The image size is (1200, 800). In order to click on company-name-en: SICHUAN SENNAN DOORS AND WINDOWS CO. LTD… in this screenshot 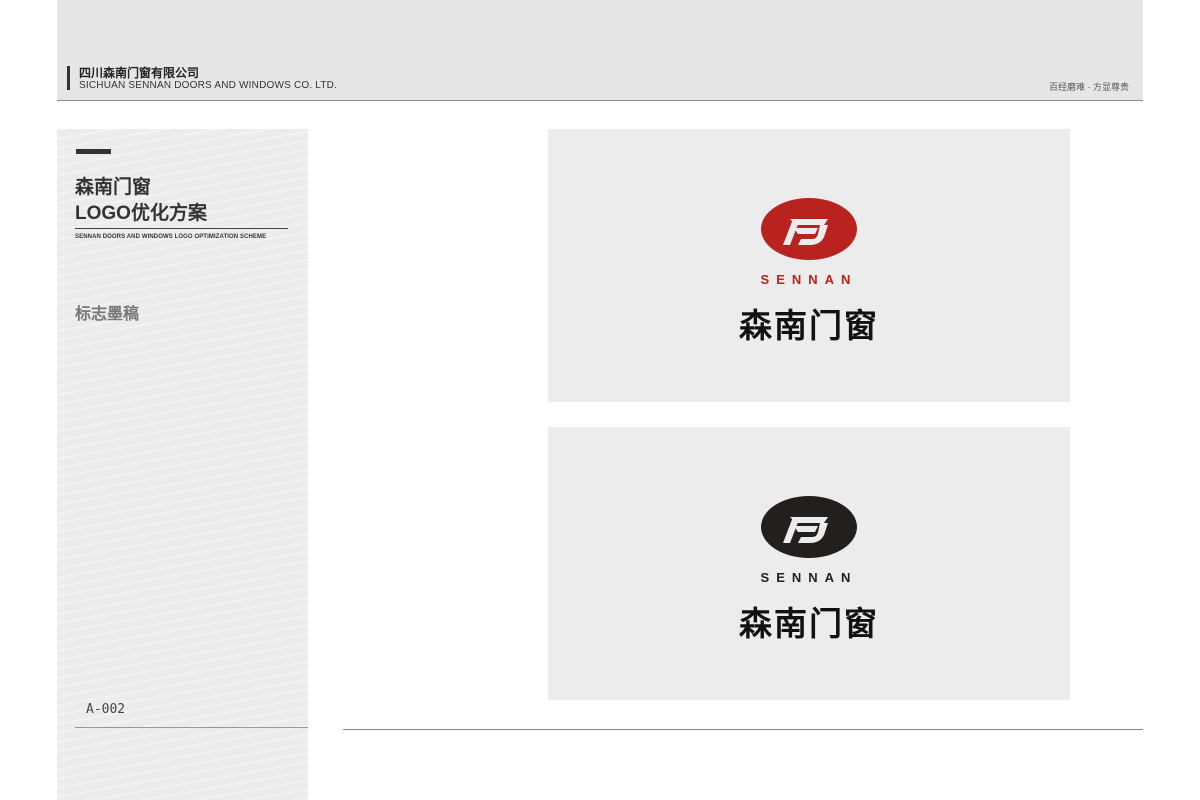, I will do `click(208, 85)`.